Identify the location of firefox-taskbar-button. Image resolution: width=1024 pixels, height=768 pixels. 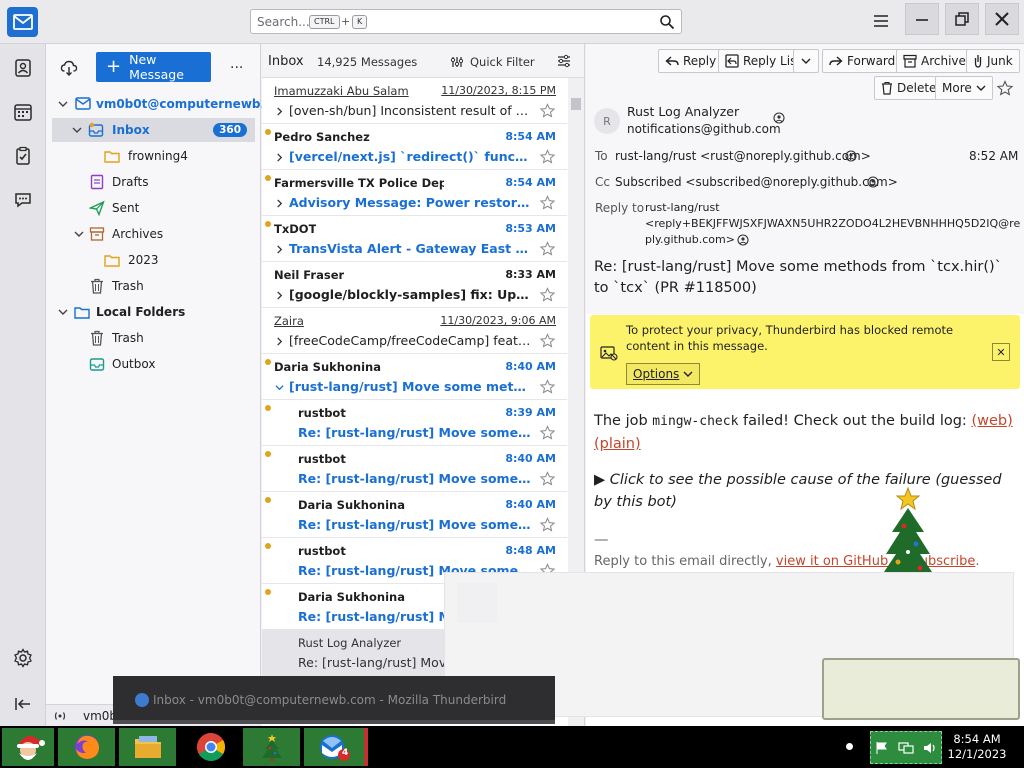
(86, 747).